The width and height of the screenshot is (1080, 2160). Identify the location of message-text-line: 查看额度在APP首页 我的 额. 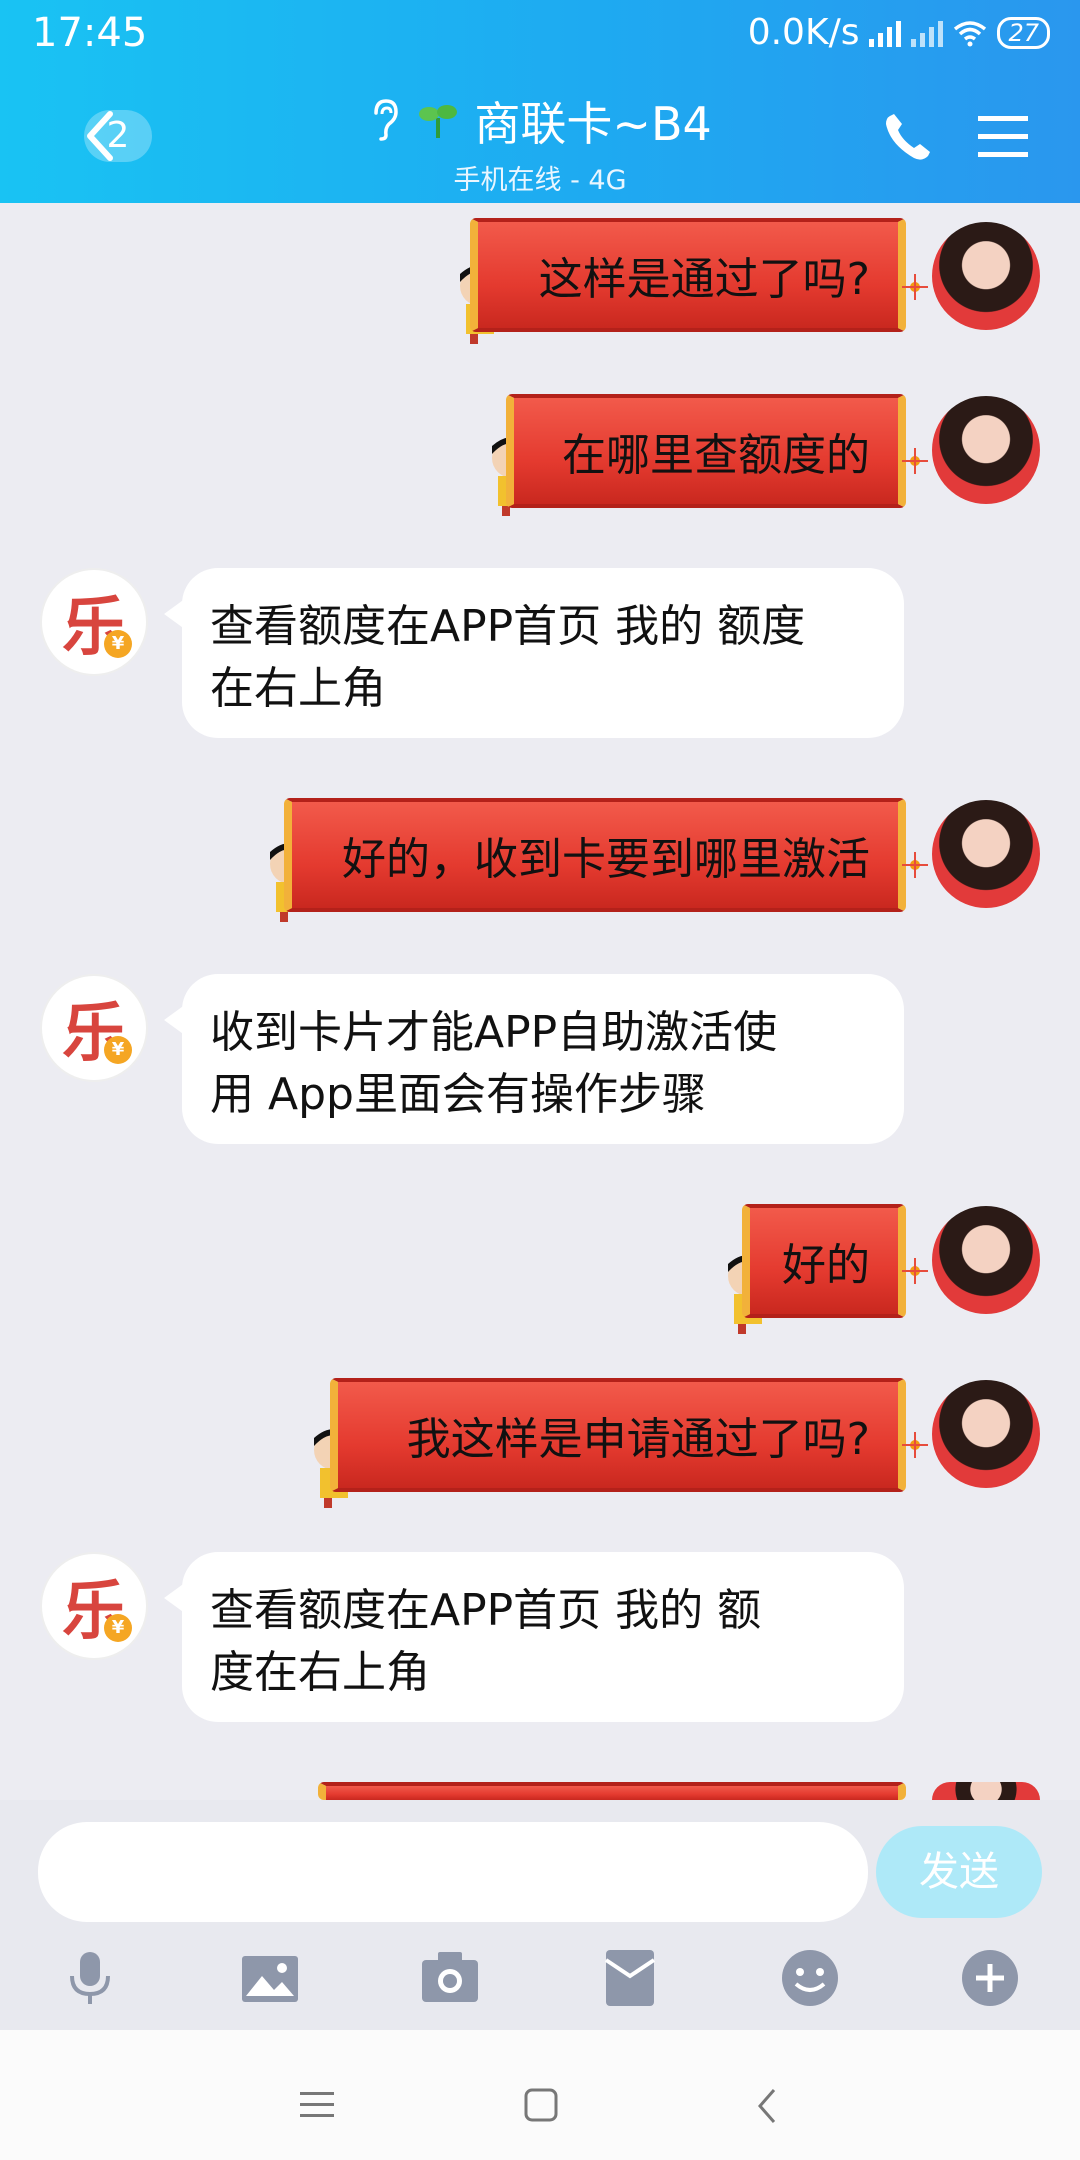
(486, 1610).